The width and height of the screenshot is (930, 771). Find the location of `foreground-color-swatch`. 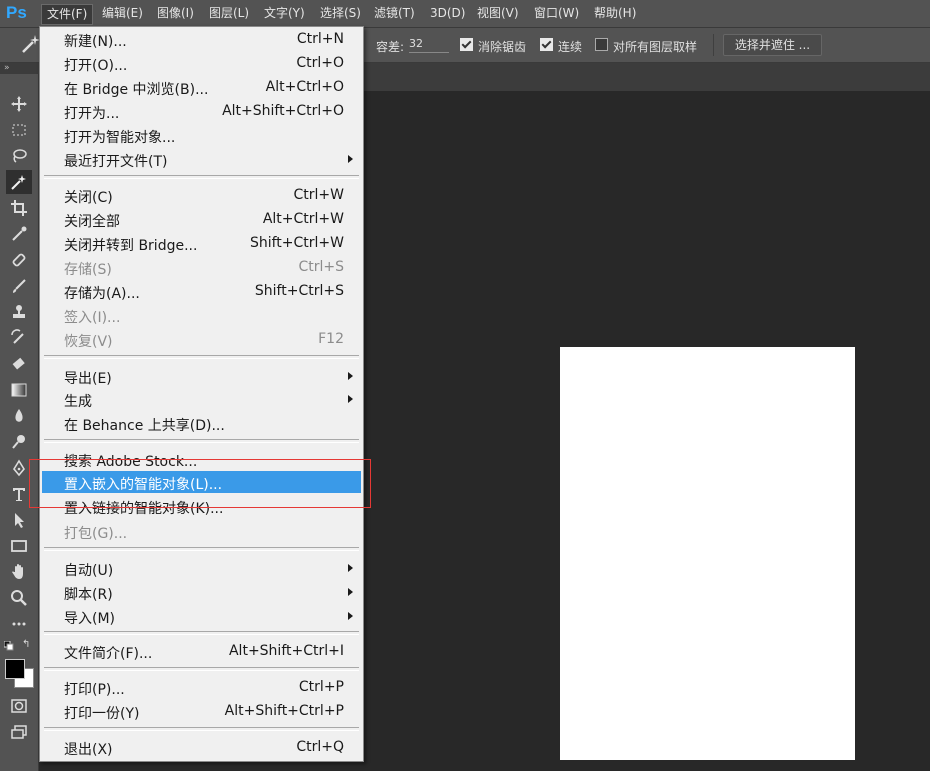

foreground-color-swatch is located at coordinates (15, 669).